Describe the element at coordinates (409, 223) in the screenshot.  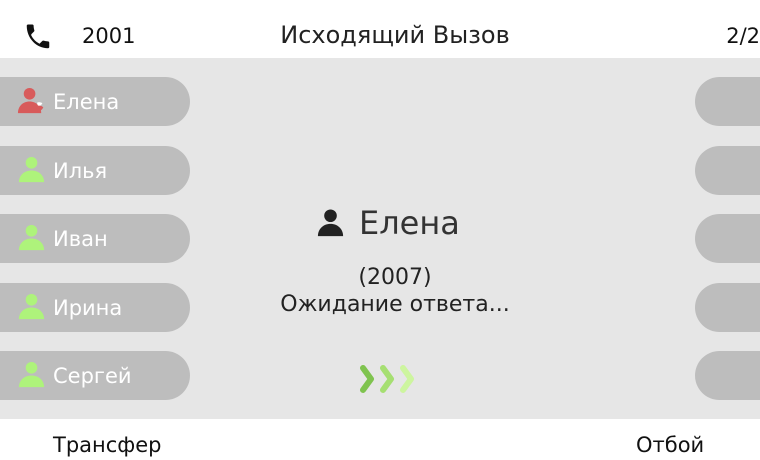
I see `callee-name: Елена` at that location.